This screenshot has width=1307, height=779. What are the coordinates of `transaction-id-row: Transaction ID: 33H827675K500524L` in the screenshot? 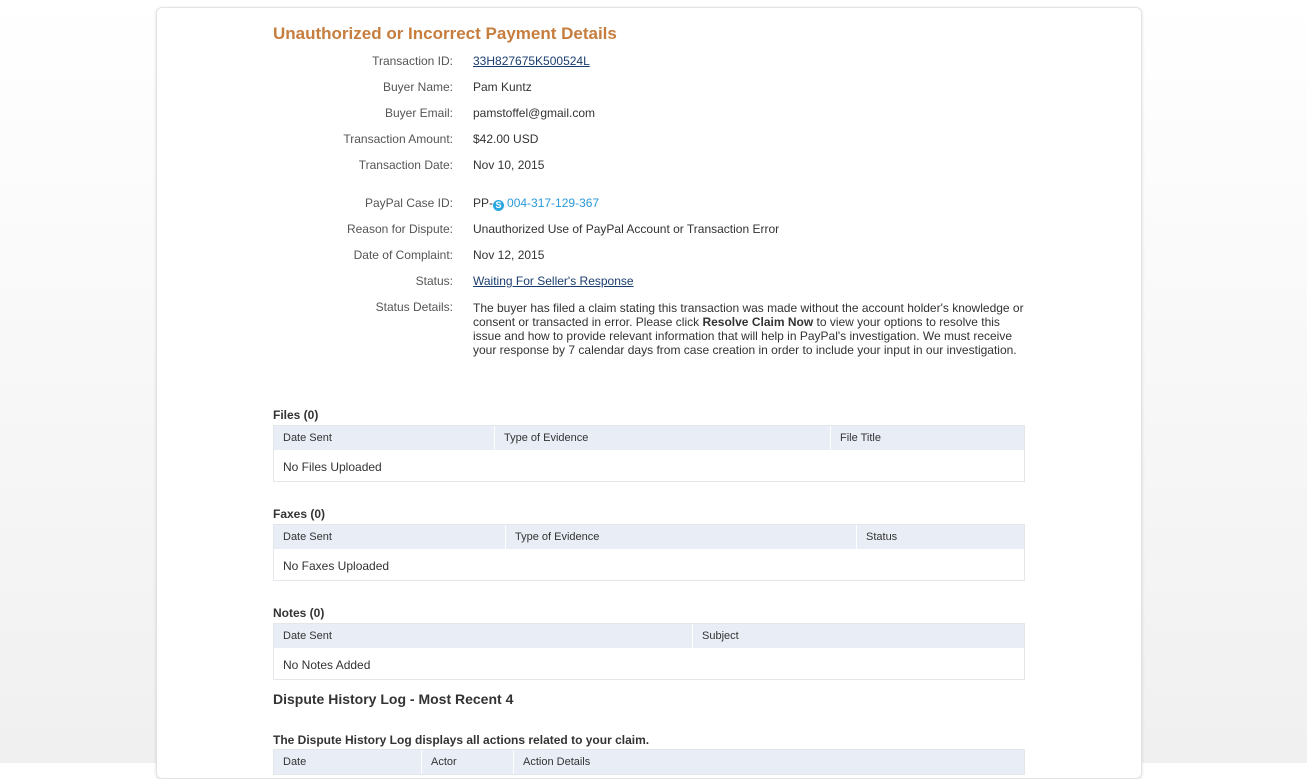 It's located at (649, 62).